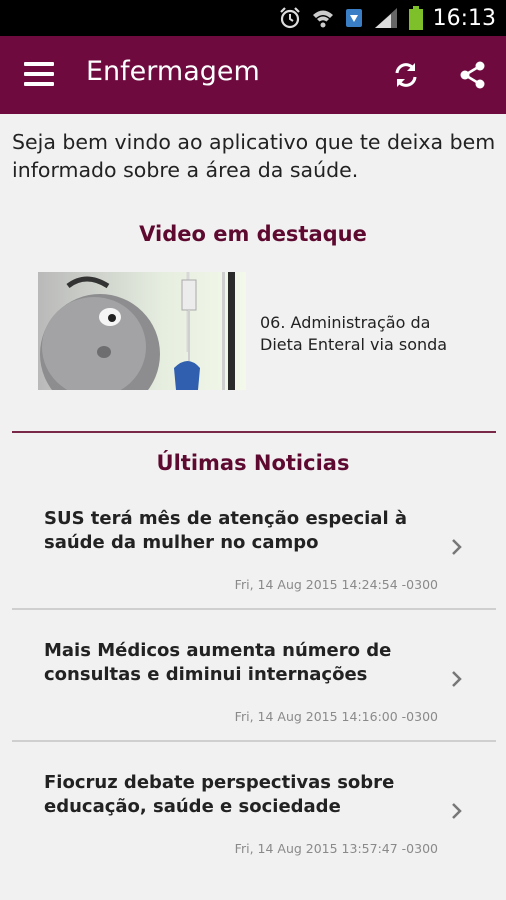 The height and width of the screenshot is (900, 506). I want to click on share-icon, so click(472, 75).